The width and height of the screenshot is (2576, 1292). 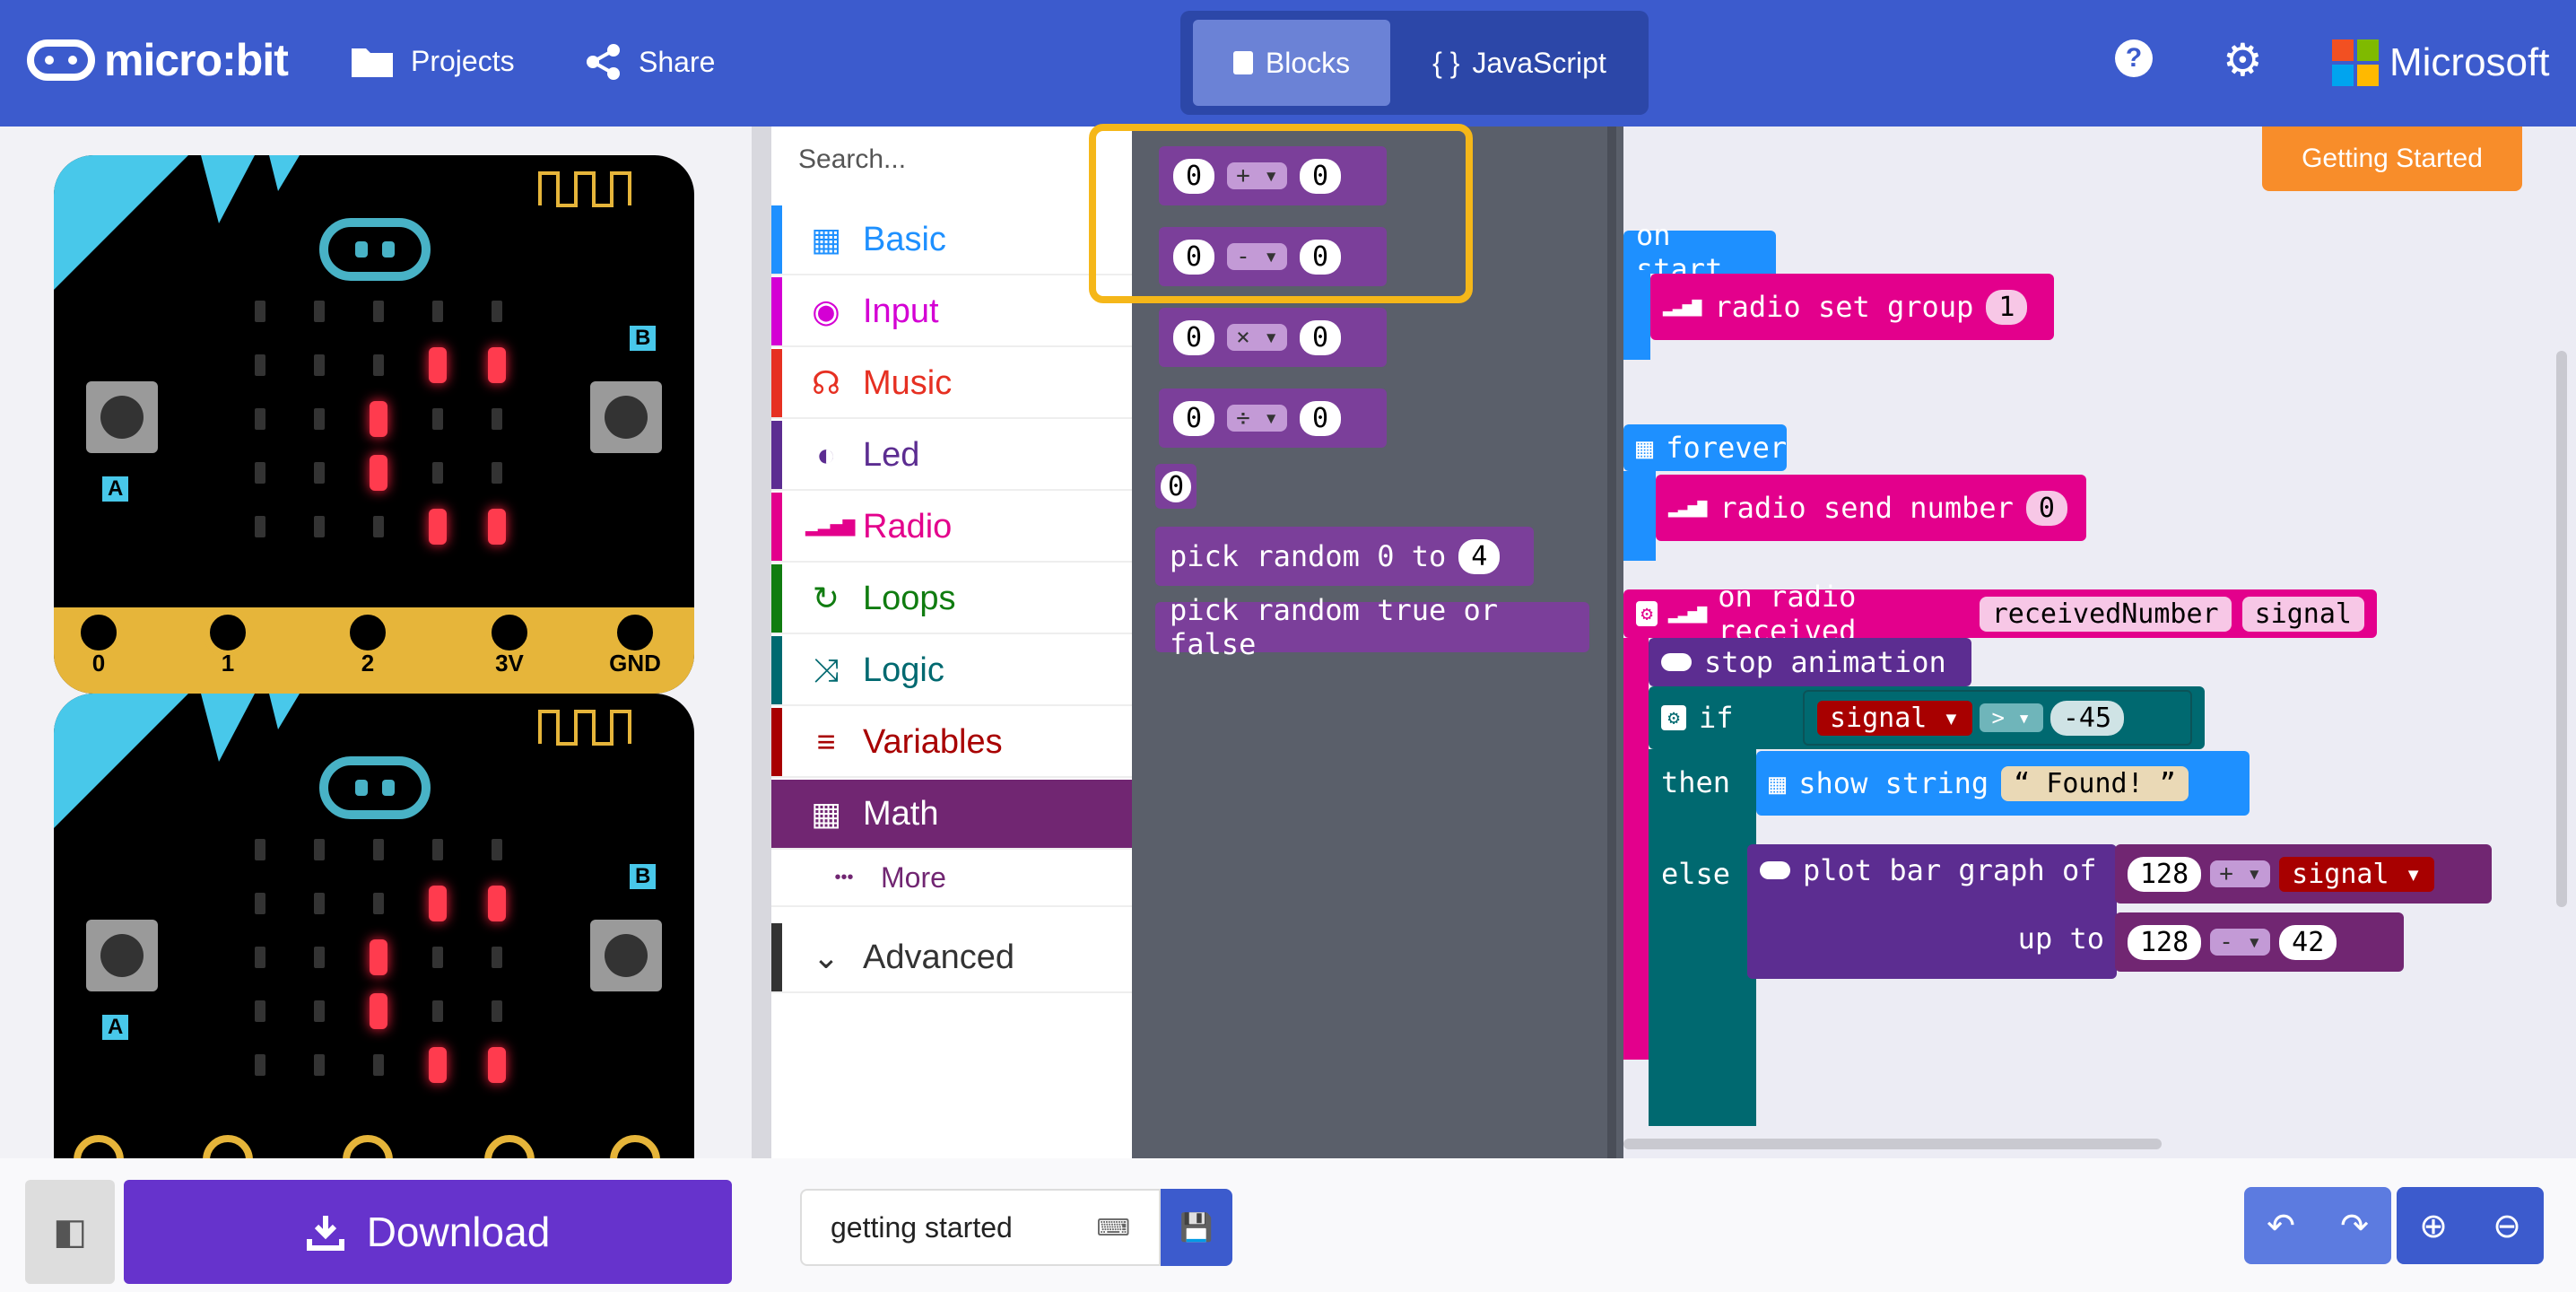 I want to click on radio-set-group-block: ▂▃▅▇ radio set group 1, so click(x=1852, y=307).